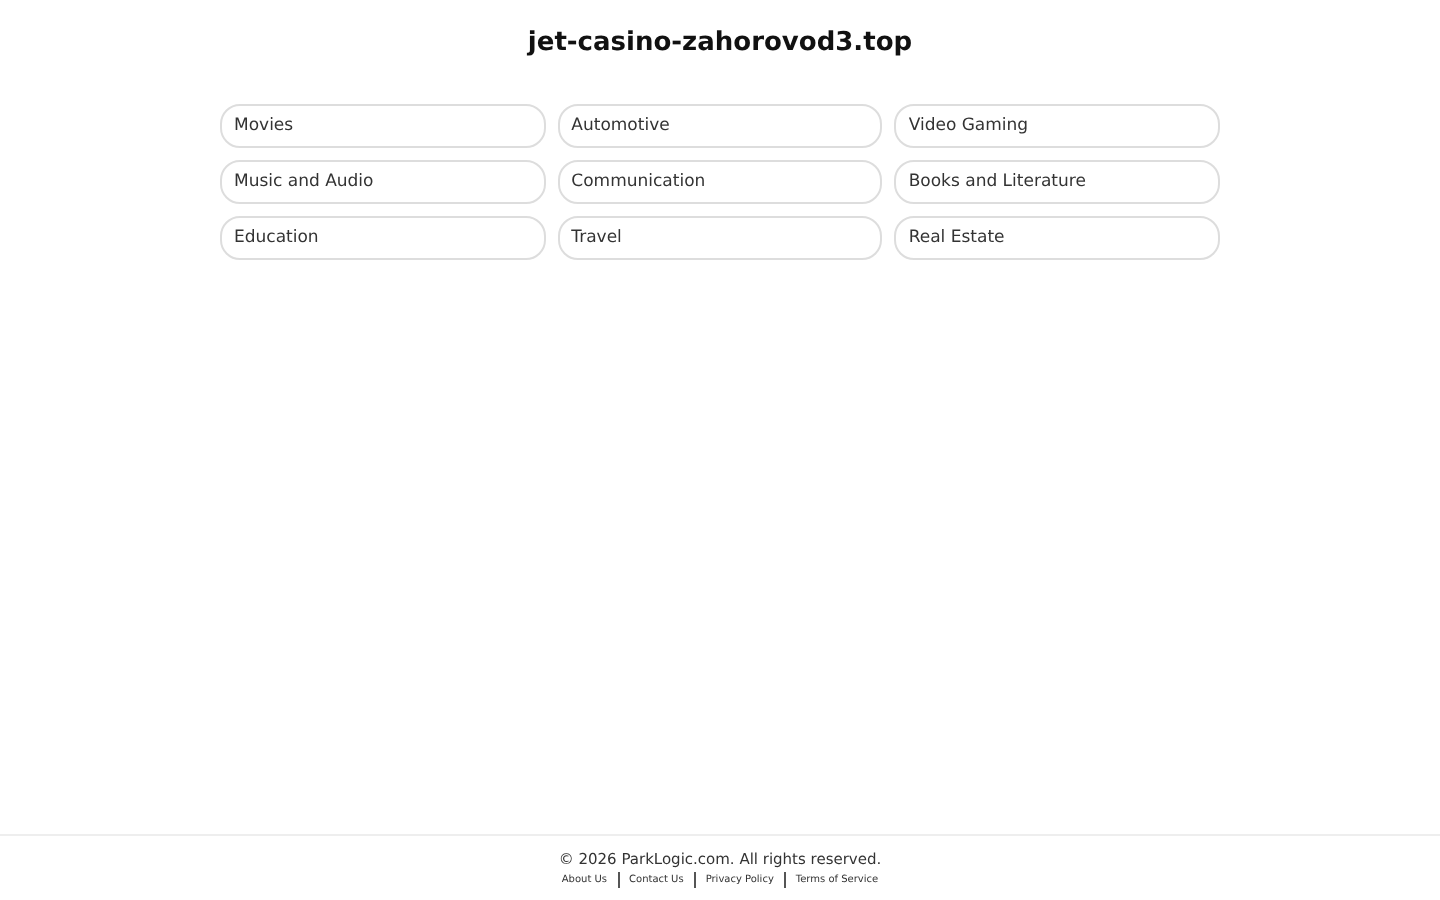 The height and width of the screenshot is (900, 1440). I want to click on category-link: Travel, so click(720, 238).